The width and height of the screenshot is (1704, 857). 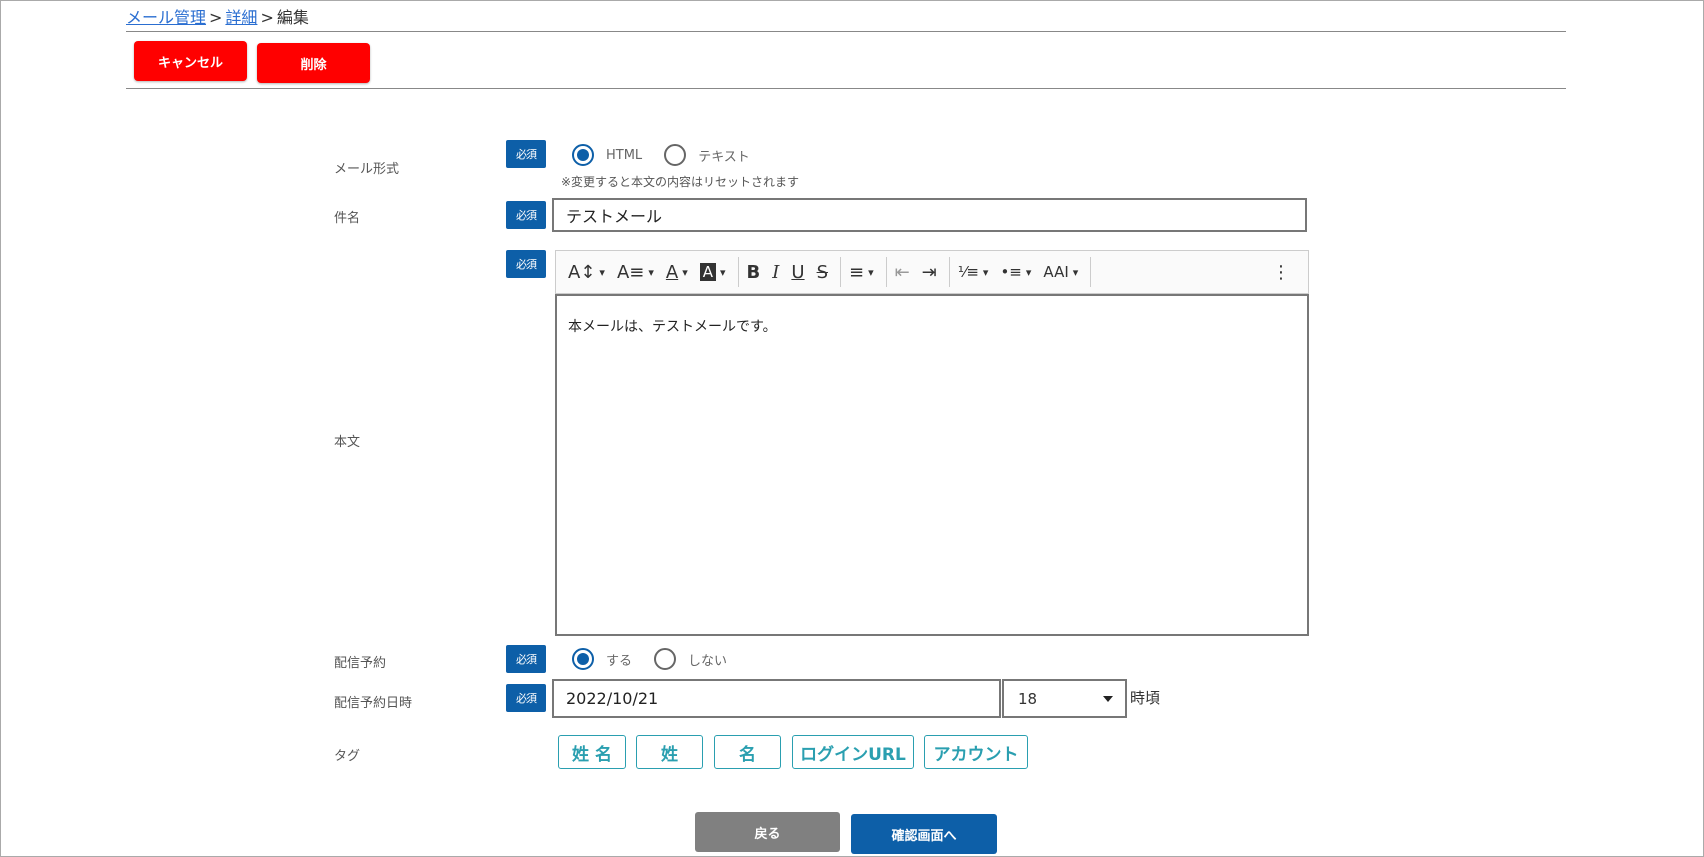 What do you see at coordinates (767, 832) in the screenshot?
I see `back-button: 戻る` at bounding box center [767, 832].